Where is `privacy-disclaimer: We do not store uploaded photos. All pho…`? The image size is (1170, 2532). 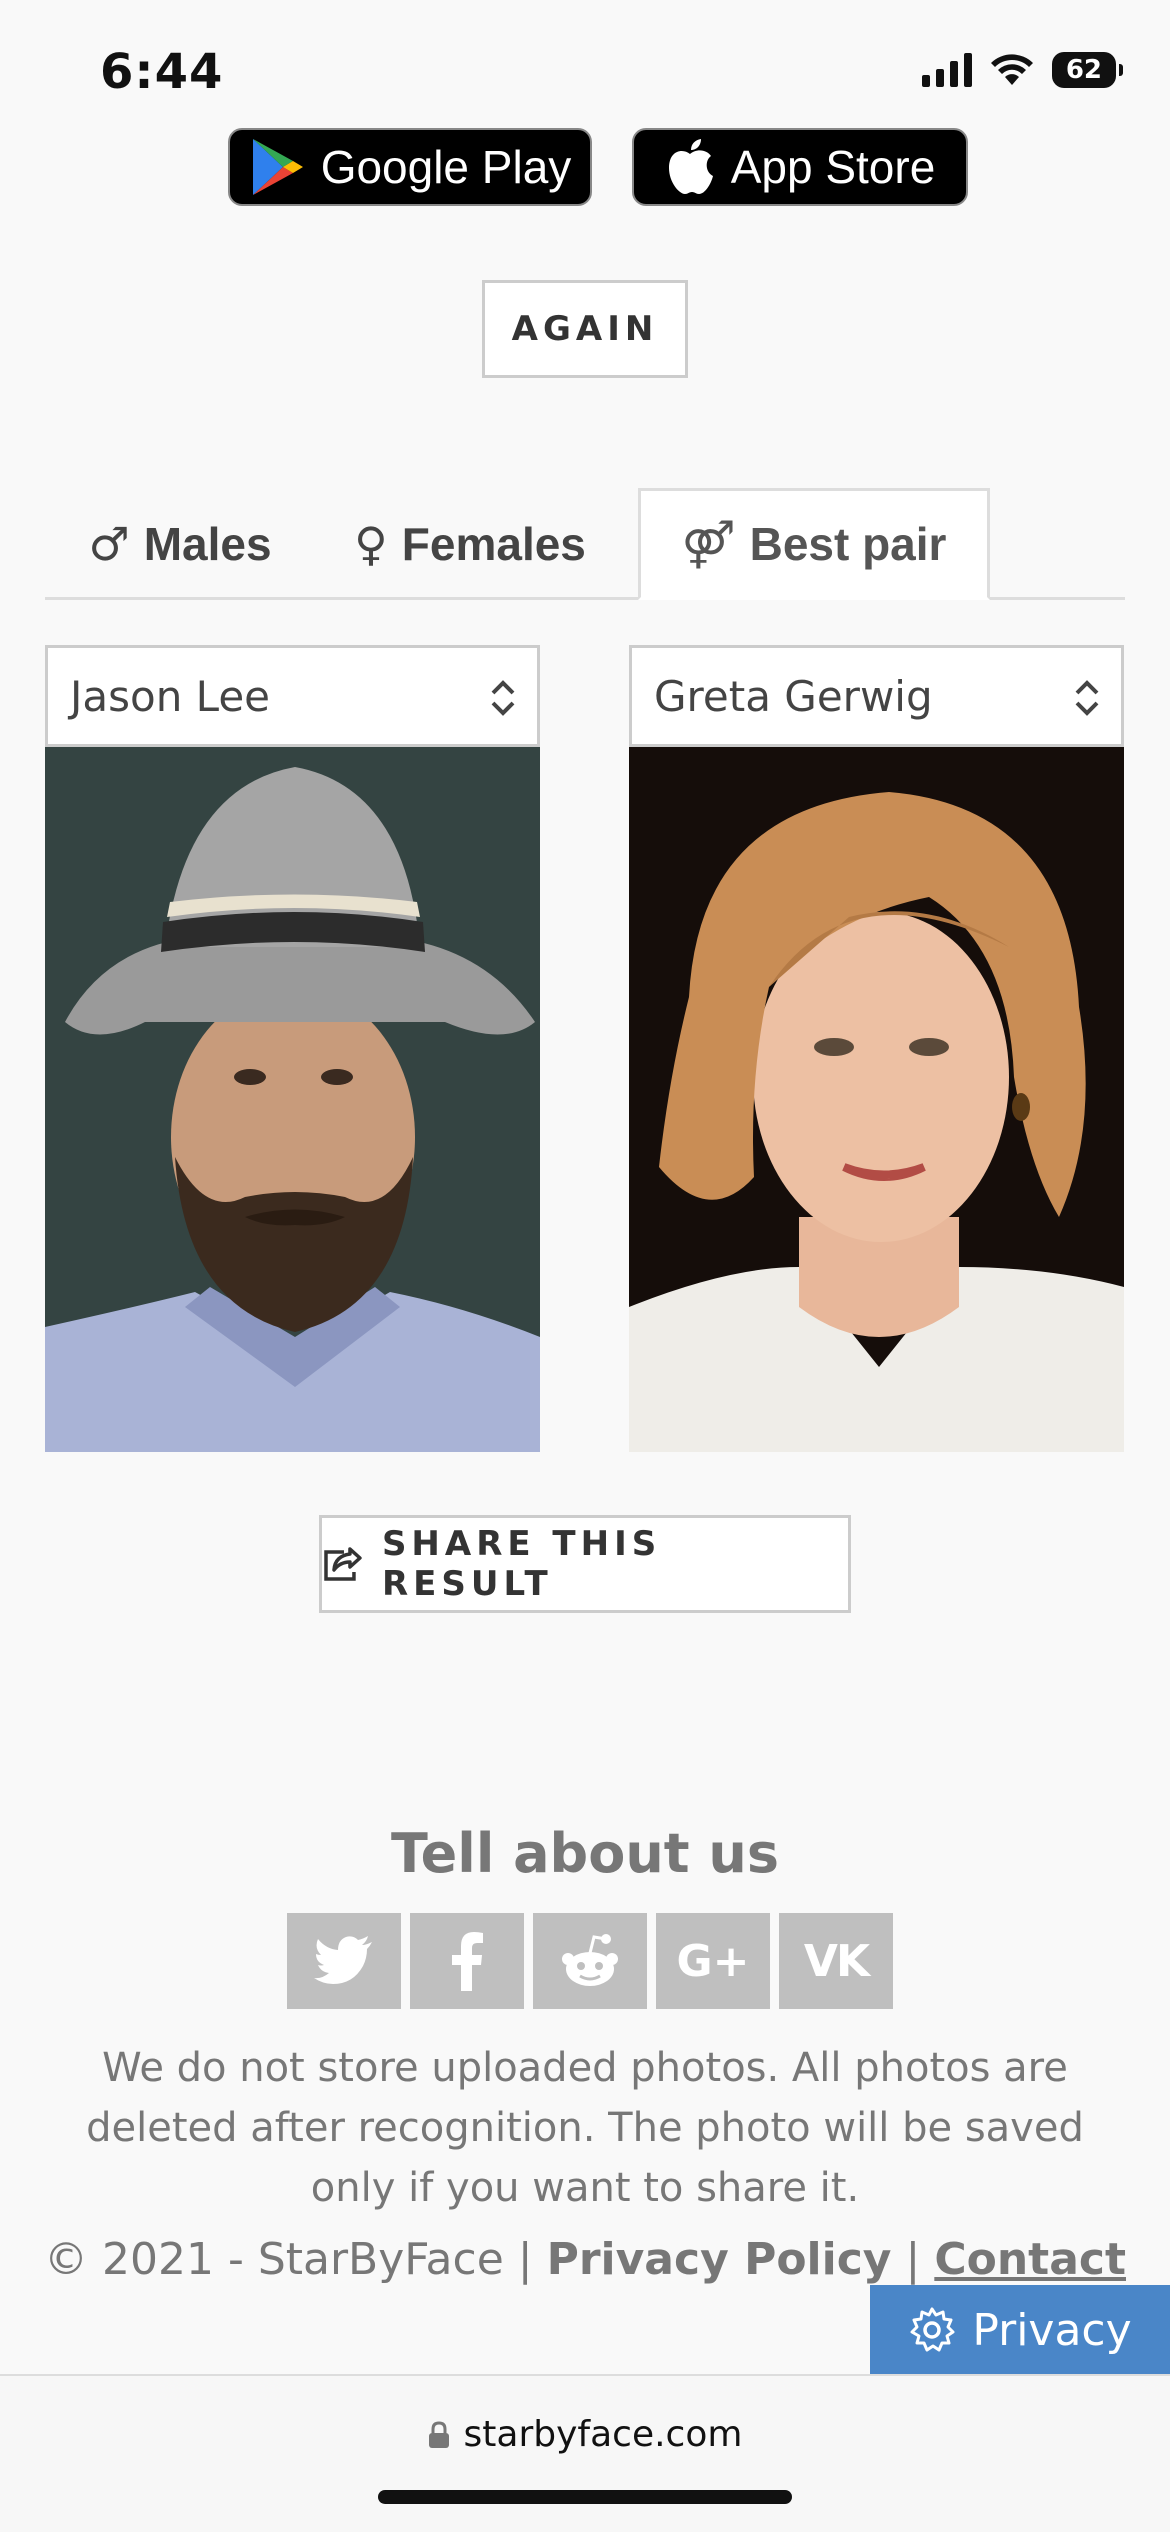
privacy-disclaimer: We do not store uploaded photos. All pho… is located at coordinates (585, 2128).